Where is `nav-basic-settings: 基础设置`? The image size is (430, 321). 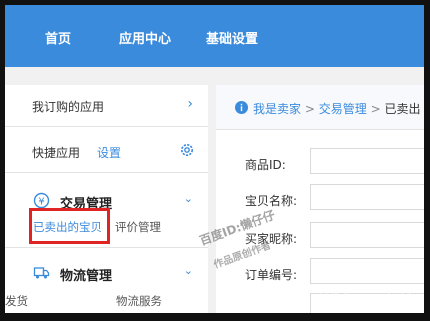 nav-basic-settings: 基础设置 is located at coordinates (232, 37).